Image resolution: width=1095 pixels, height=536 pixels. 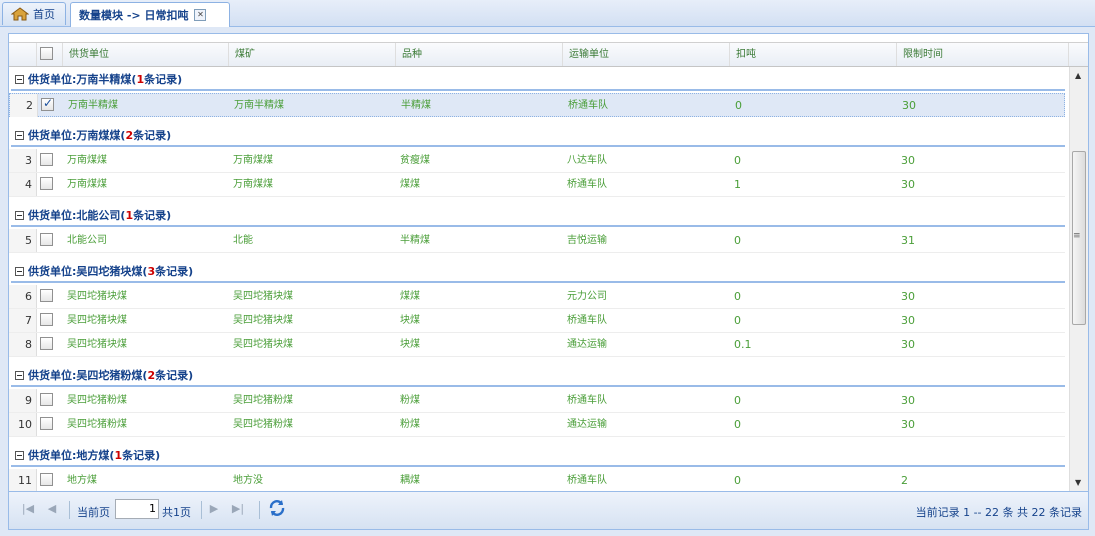 I want to click on current-page-label: 当前页, so click(x=93, y=512).